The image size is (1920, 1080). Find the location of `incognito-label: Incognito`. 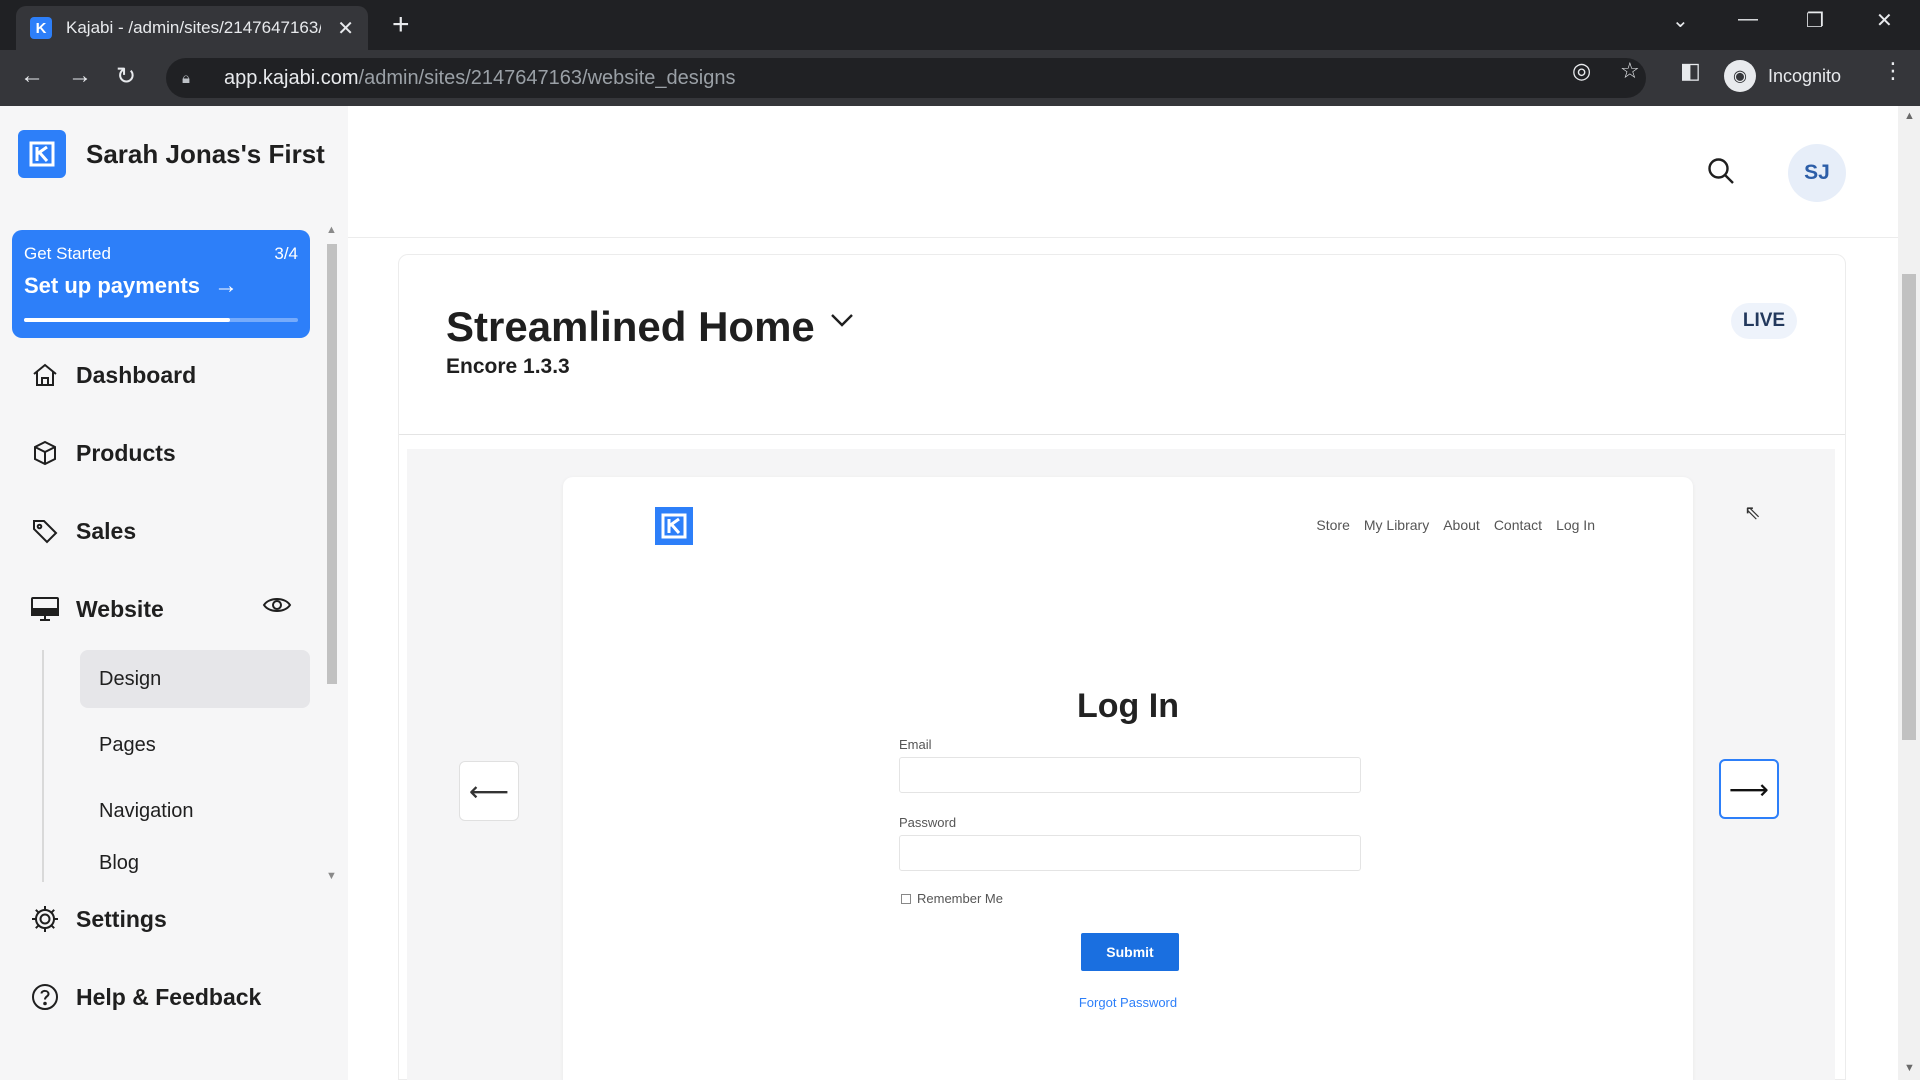

incognito-label: Incognito is located at coordinates (1805, 75).